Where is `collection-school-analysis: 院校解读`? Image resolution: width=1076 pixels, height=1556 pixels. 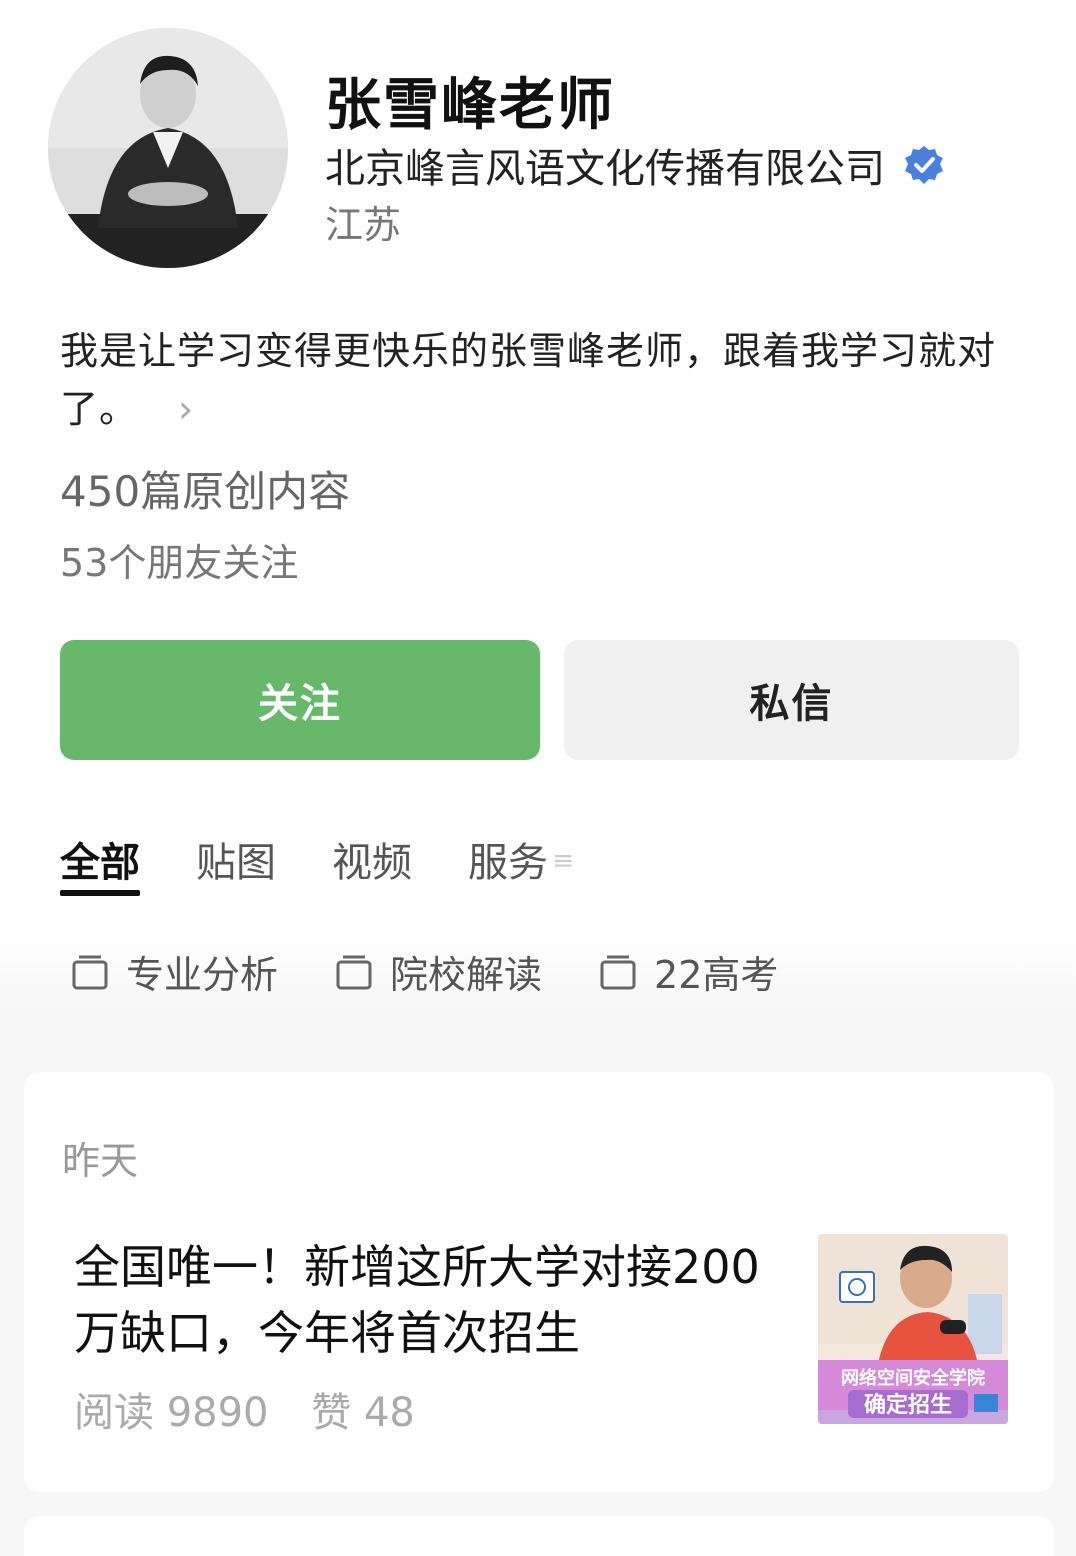 collection-school-analysis: 院校解读 is located at coordinates (438, 971).